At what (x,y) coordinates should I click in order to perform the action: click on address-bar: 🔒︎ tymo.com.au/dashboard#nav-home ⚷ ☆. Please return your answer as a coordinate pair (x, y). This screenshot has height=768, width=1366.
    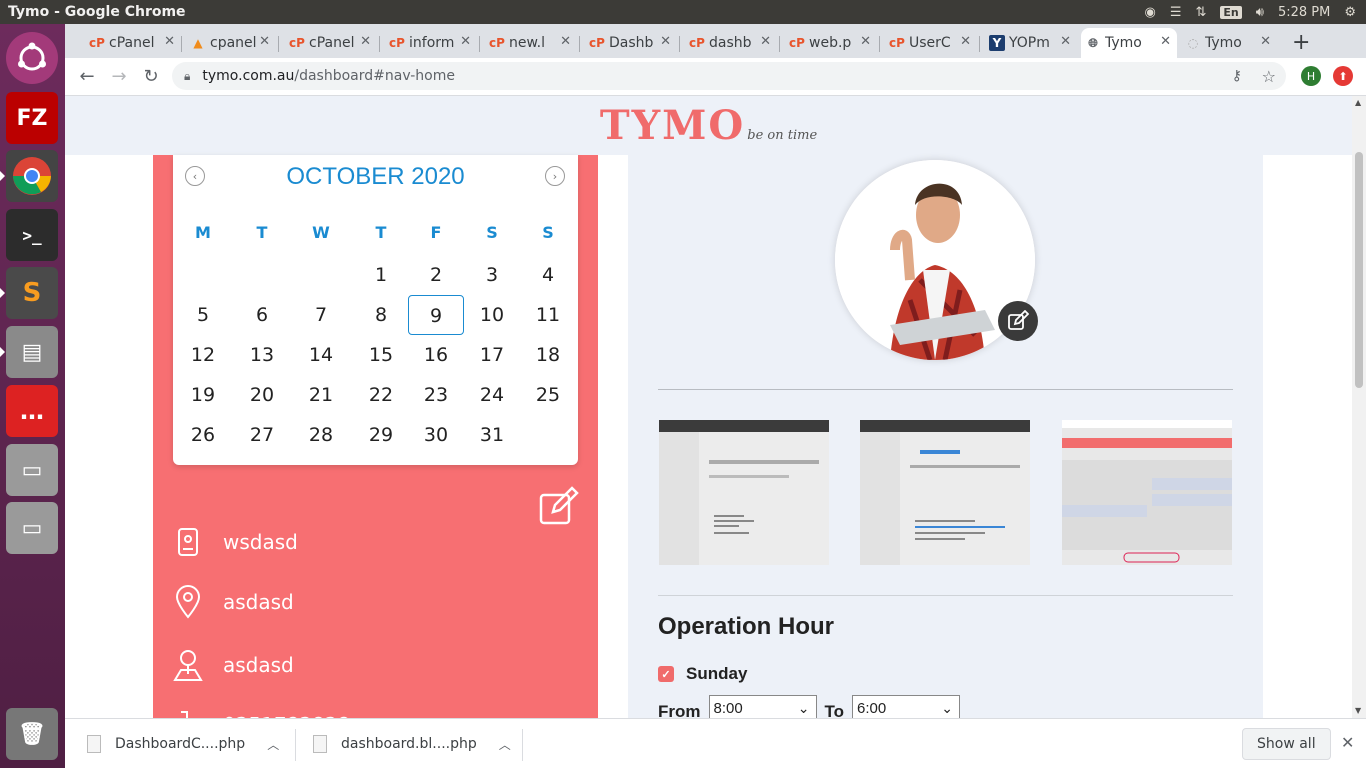
    Looking at the image, I should click on (729, 76).